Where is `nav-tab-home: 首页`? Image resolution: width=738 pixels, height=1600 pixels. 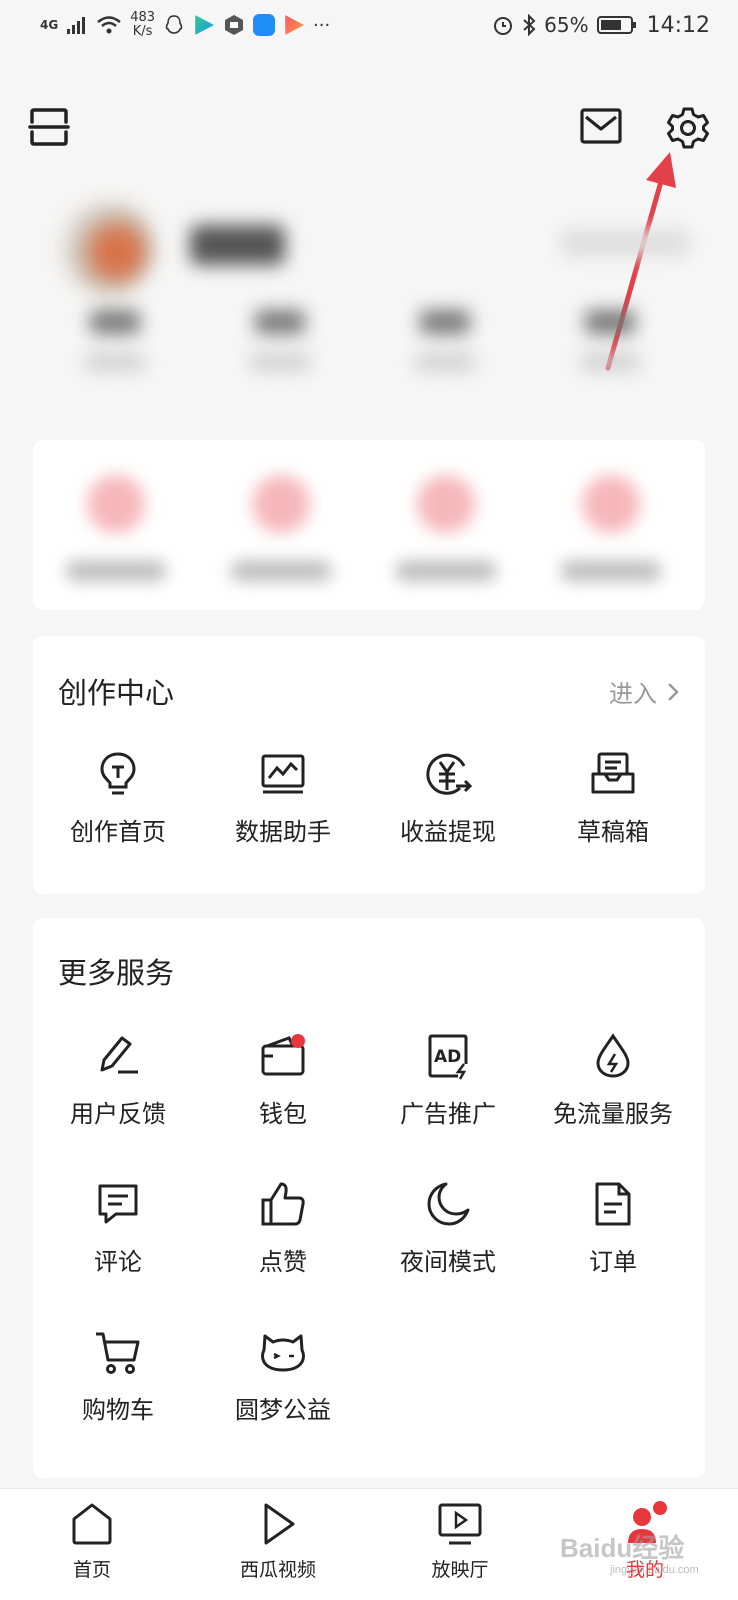 nav-tab-home: 首页 is located at coordinates (92, 1541).